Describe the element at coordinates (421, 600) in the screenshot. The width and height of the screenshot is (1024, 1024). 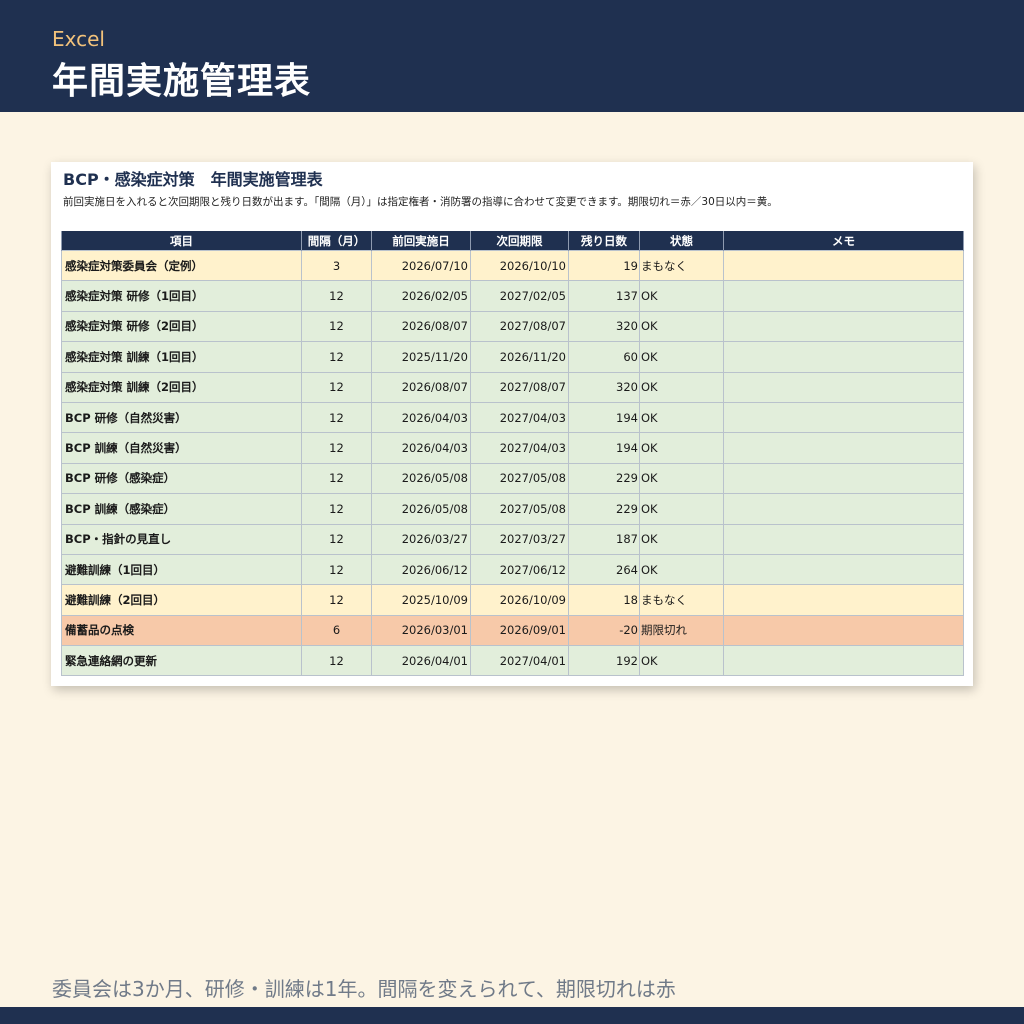
I see `cell-last-date: 2025/10/09` at that location.